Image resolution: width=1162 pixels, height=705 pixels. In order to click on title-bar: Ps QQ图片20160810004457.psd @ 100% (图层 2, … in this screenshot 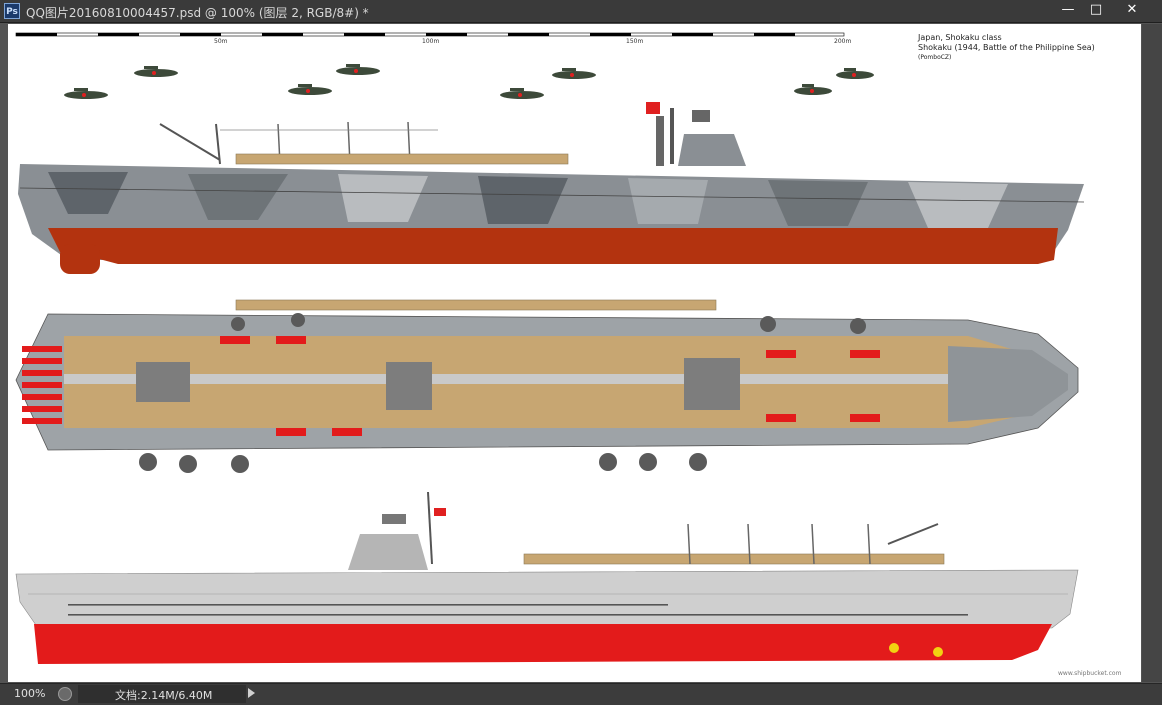, I will do `click(581, 11)`.